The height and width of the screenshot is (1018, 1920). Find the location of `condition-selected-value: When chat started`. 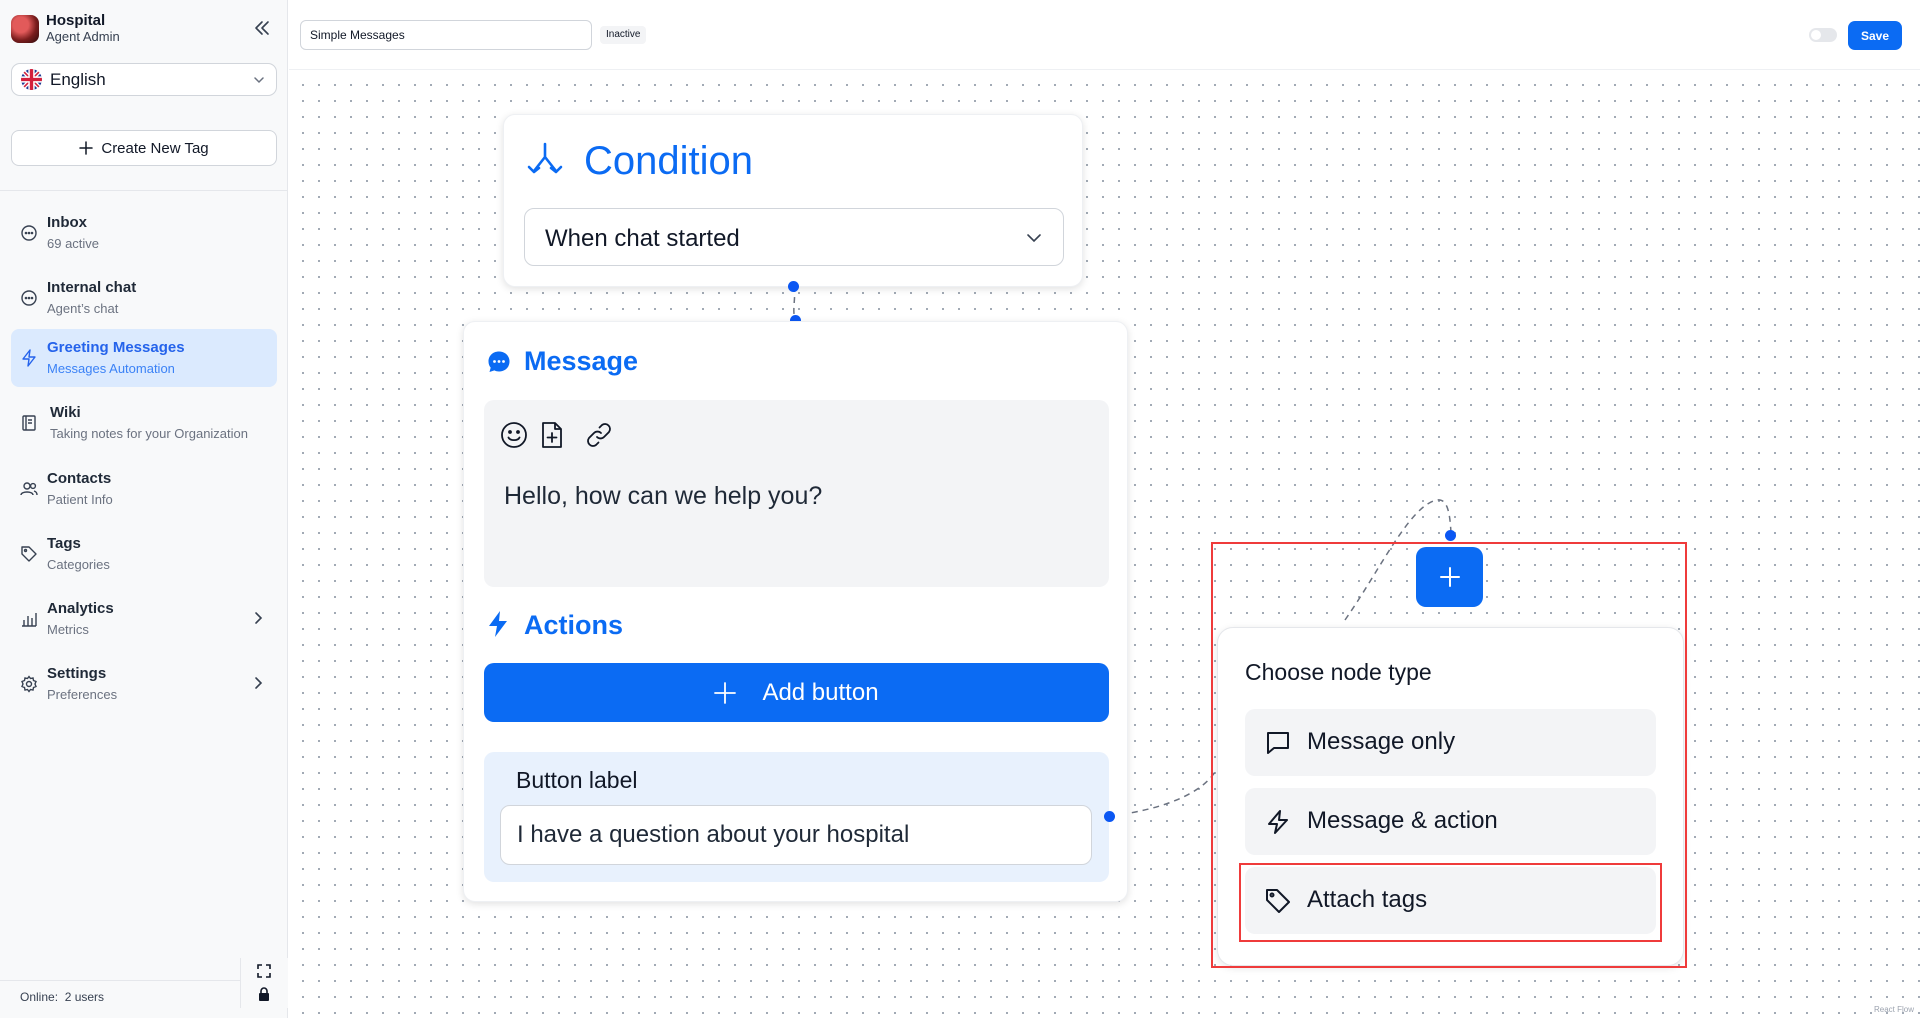

condition-selected-value: When chat started is located at coordinates (642, 238).